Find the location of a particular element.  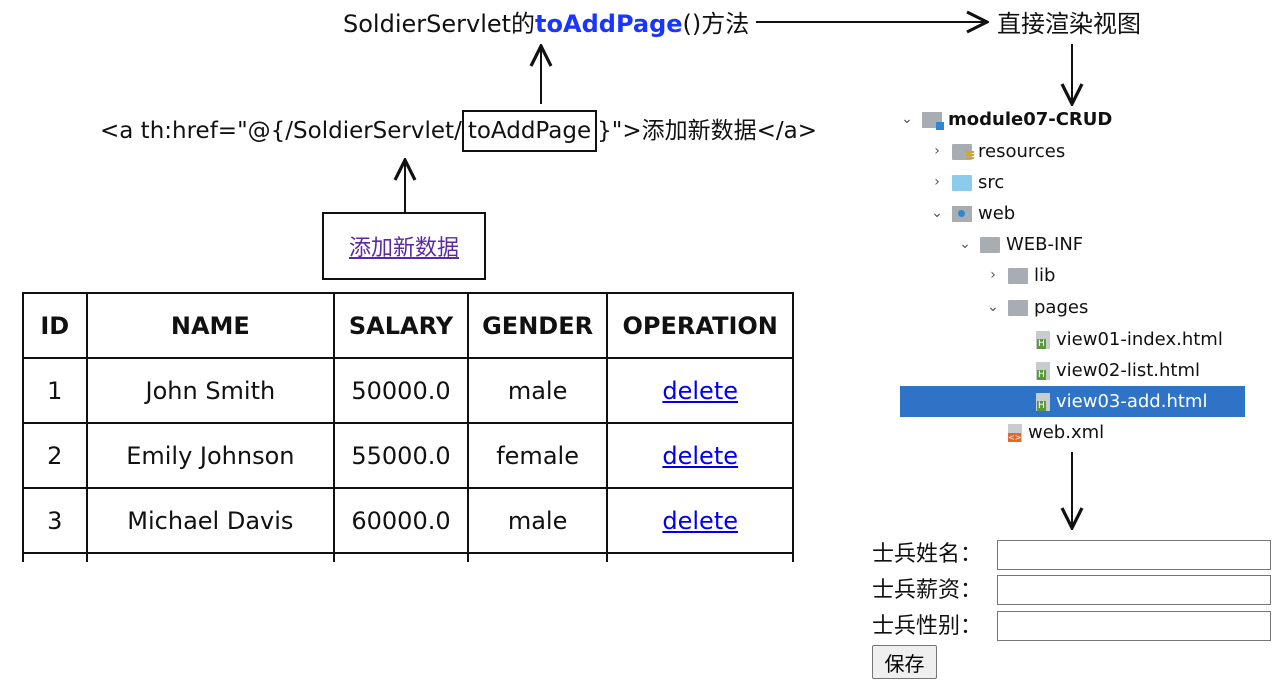

tree-item-src: › src is located at coordinates (967, 182).